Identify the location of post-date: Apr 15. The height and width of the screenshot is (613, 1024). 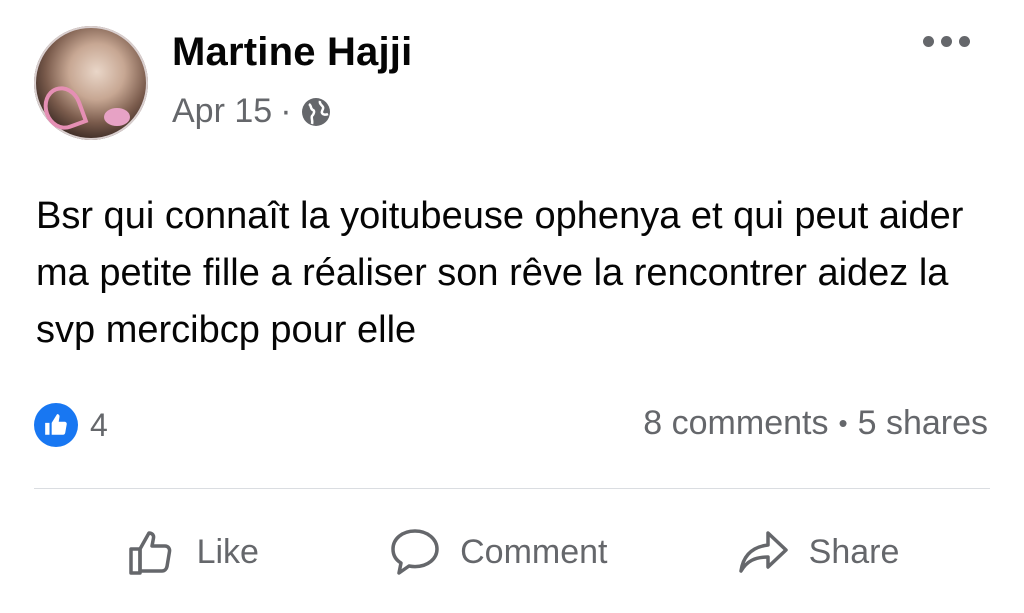
(222, 111).